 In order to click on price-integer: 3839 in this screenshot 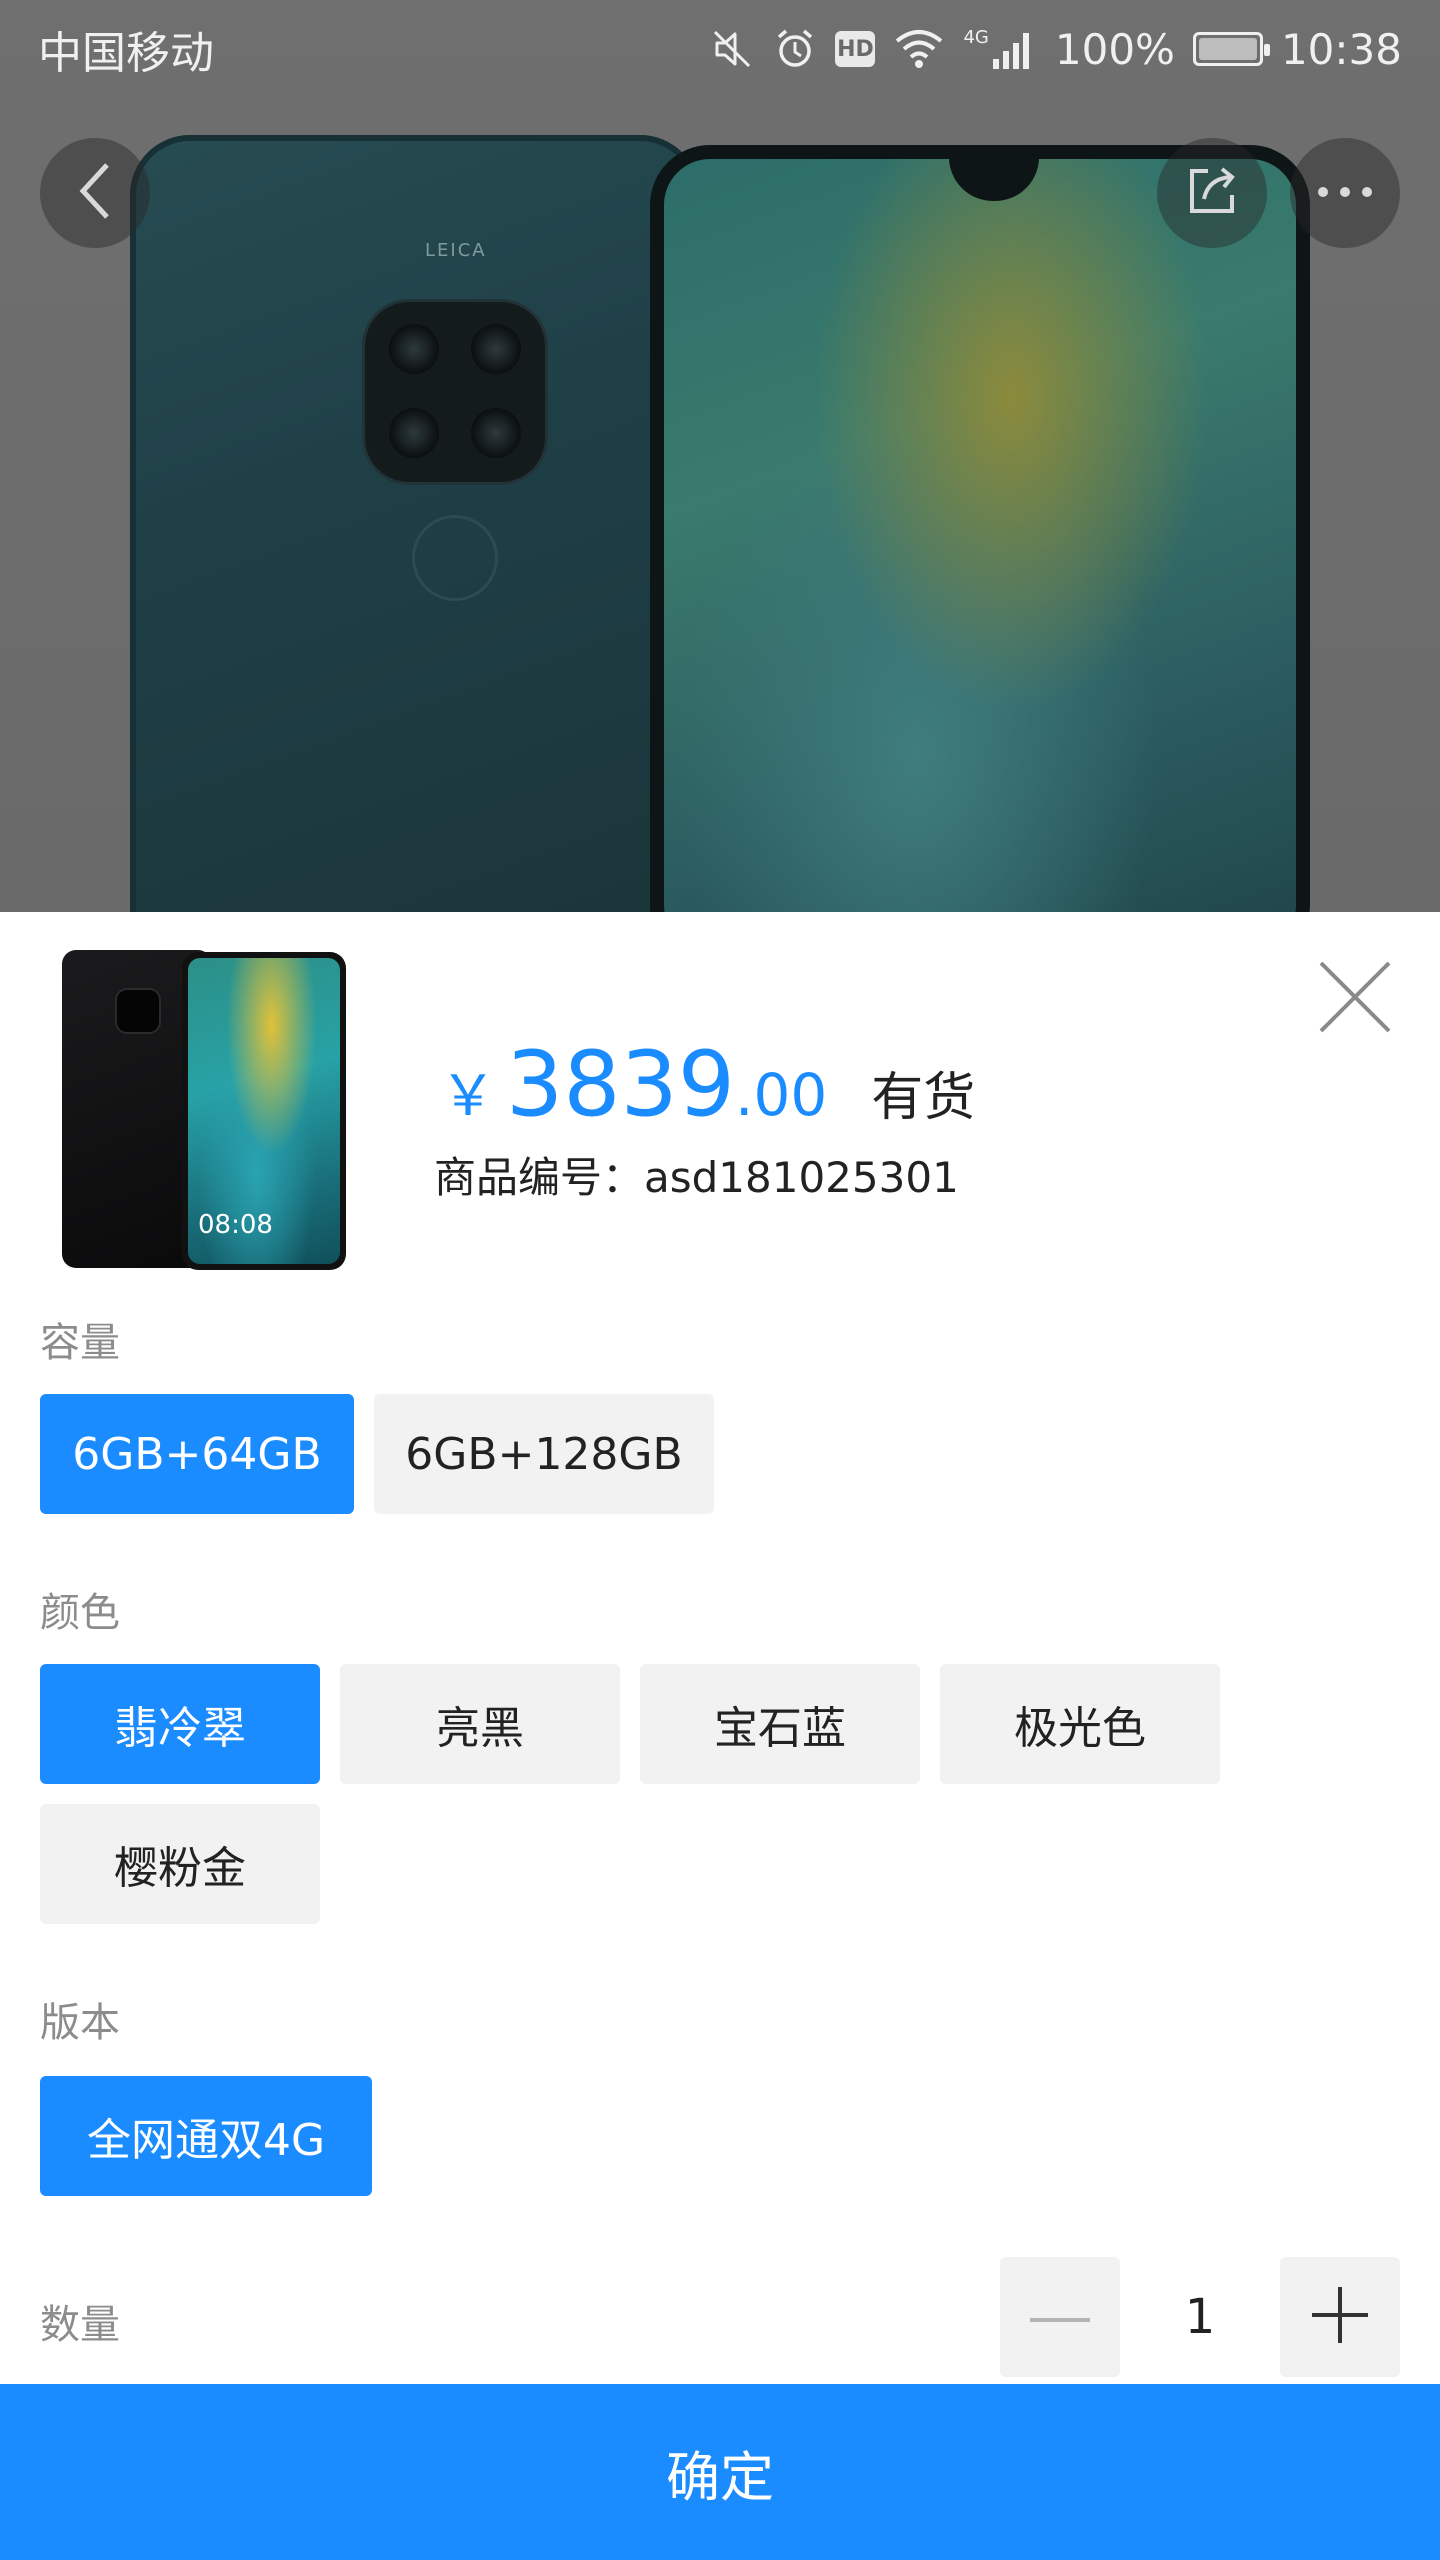, I will do `click(621, 1084)`.